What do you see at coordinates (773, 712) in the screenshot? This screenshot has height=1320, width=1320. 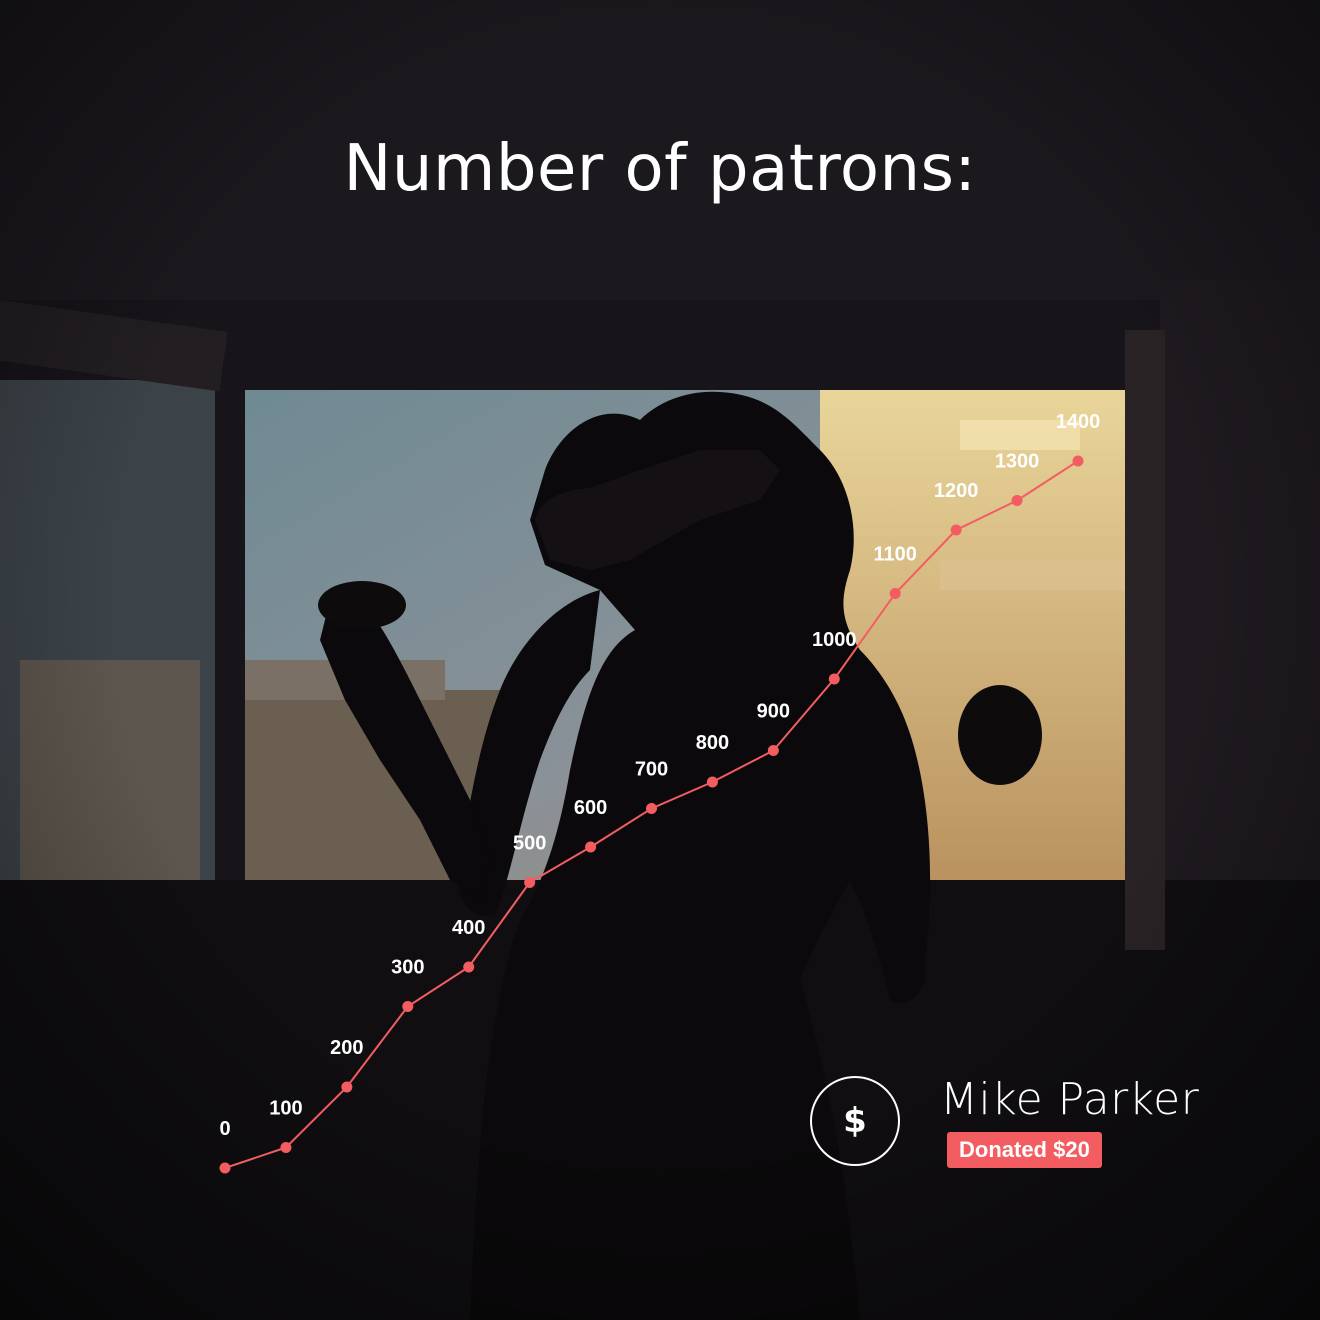 I see `data-label: 900` at bounding box center [773, 712].